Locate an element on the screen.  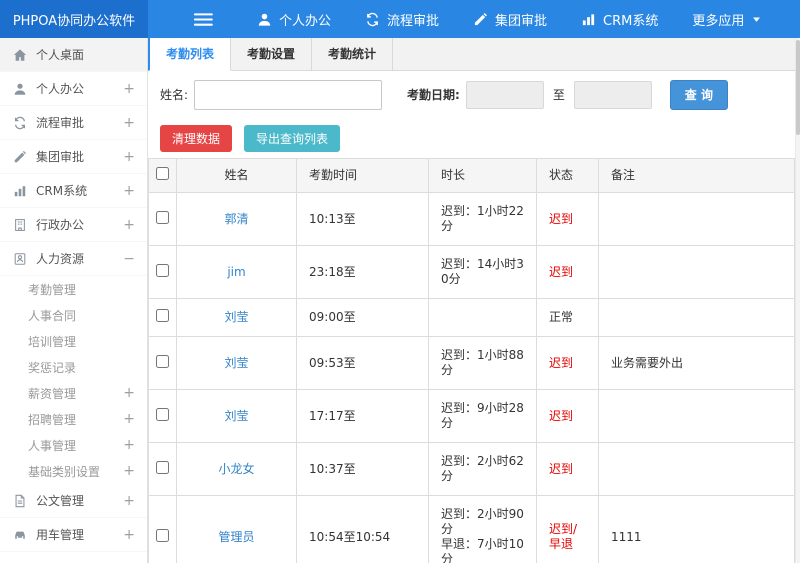
column-header: 时长 is located at coordinates (482, 175).